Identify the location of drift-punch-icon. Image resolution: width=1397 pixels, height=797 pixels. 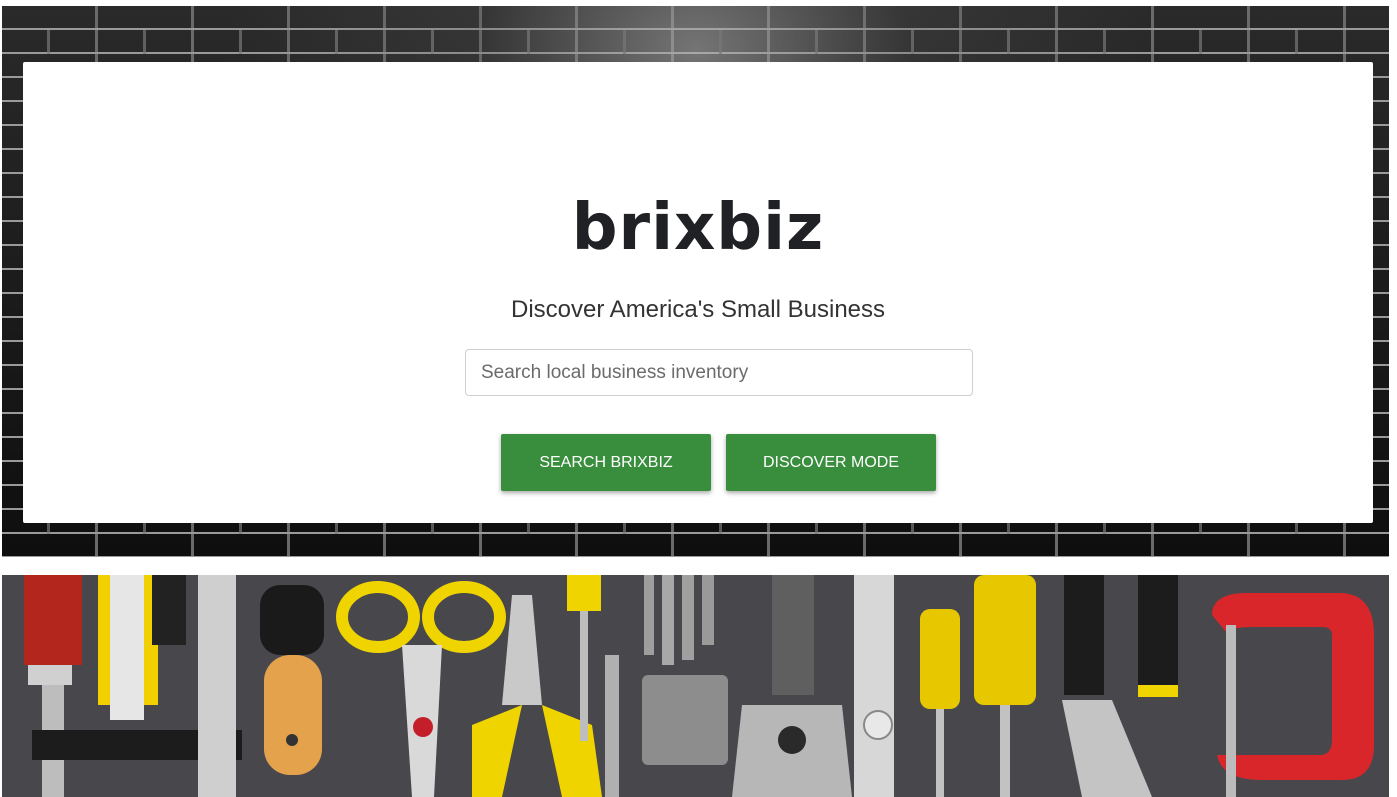
(612, 726).